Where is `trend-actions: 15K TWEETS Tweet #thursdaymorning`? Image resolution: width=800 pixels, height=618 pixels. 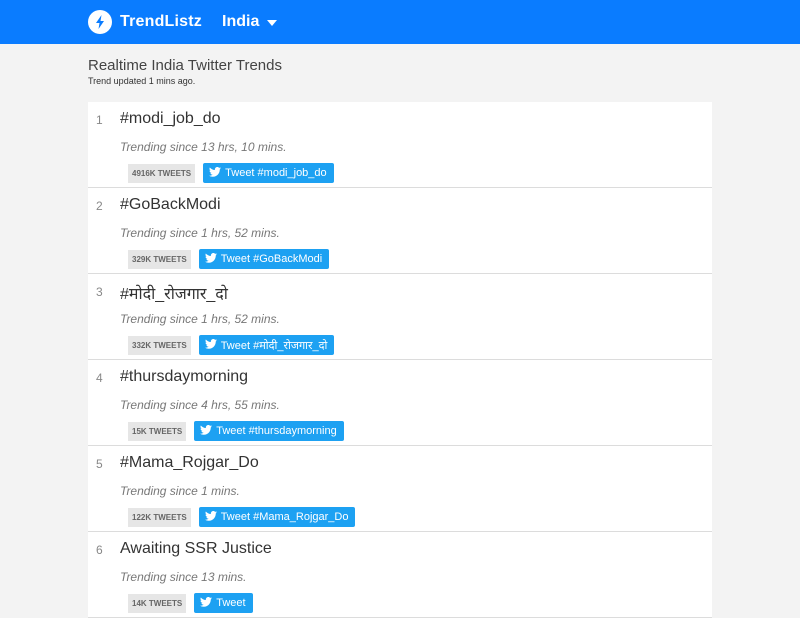
trend-actions: 15K TWEETS Tweet #thursdaymorning is located at coordinates (236, 431).